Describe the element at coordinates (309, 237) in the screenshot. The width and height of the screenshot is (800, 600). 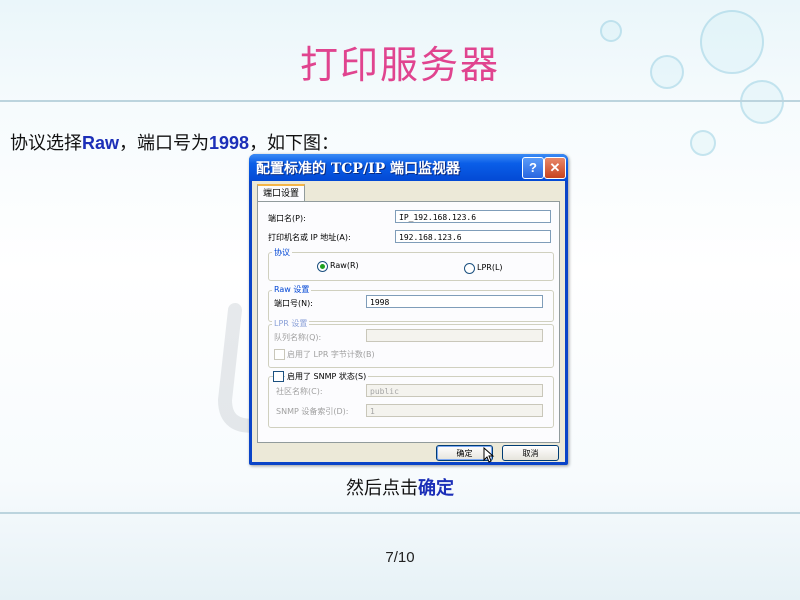
I see `printer-address-label: 打印机名或 IP 地址(A):` at that location.